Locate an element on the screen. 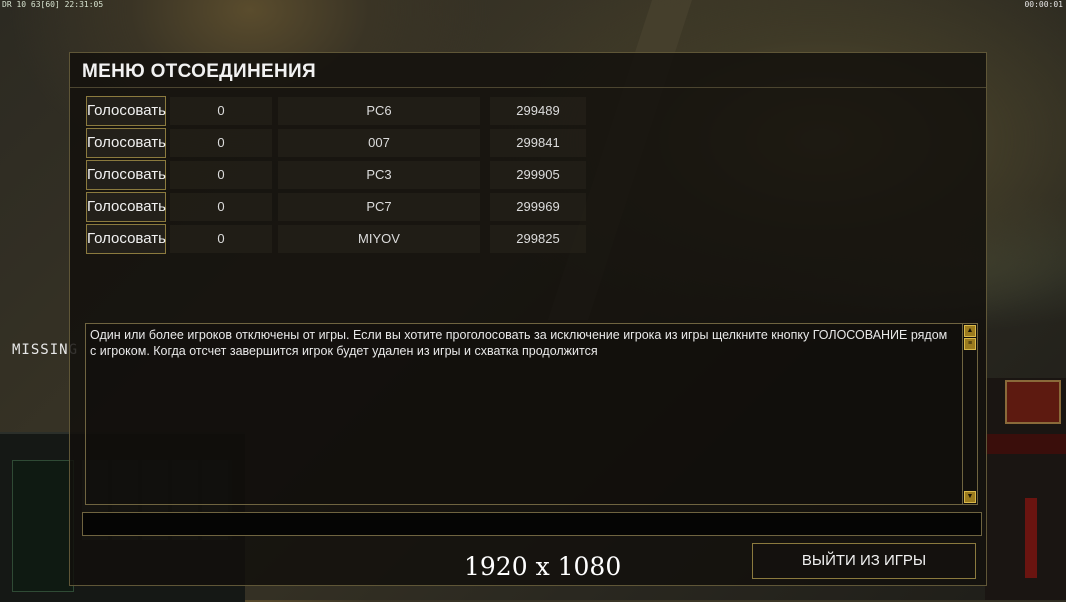  player-row: Голосовать 0 PC3 299905 is located at coordinates (340, 175).